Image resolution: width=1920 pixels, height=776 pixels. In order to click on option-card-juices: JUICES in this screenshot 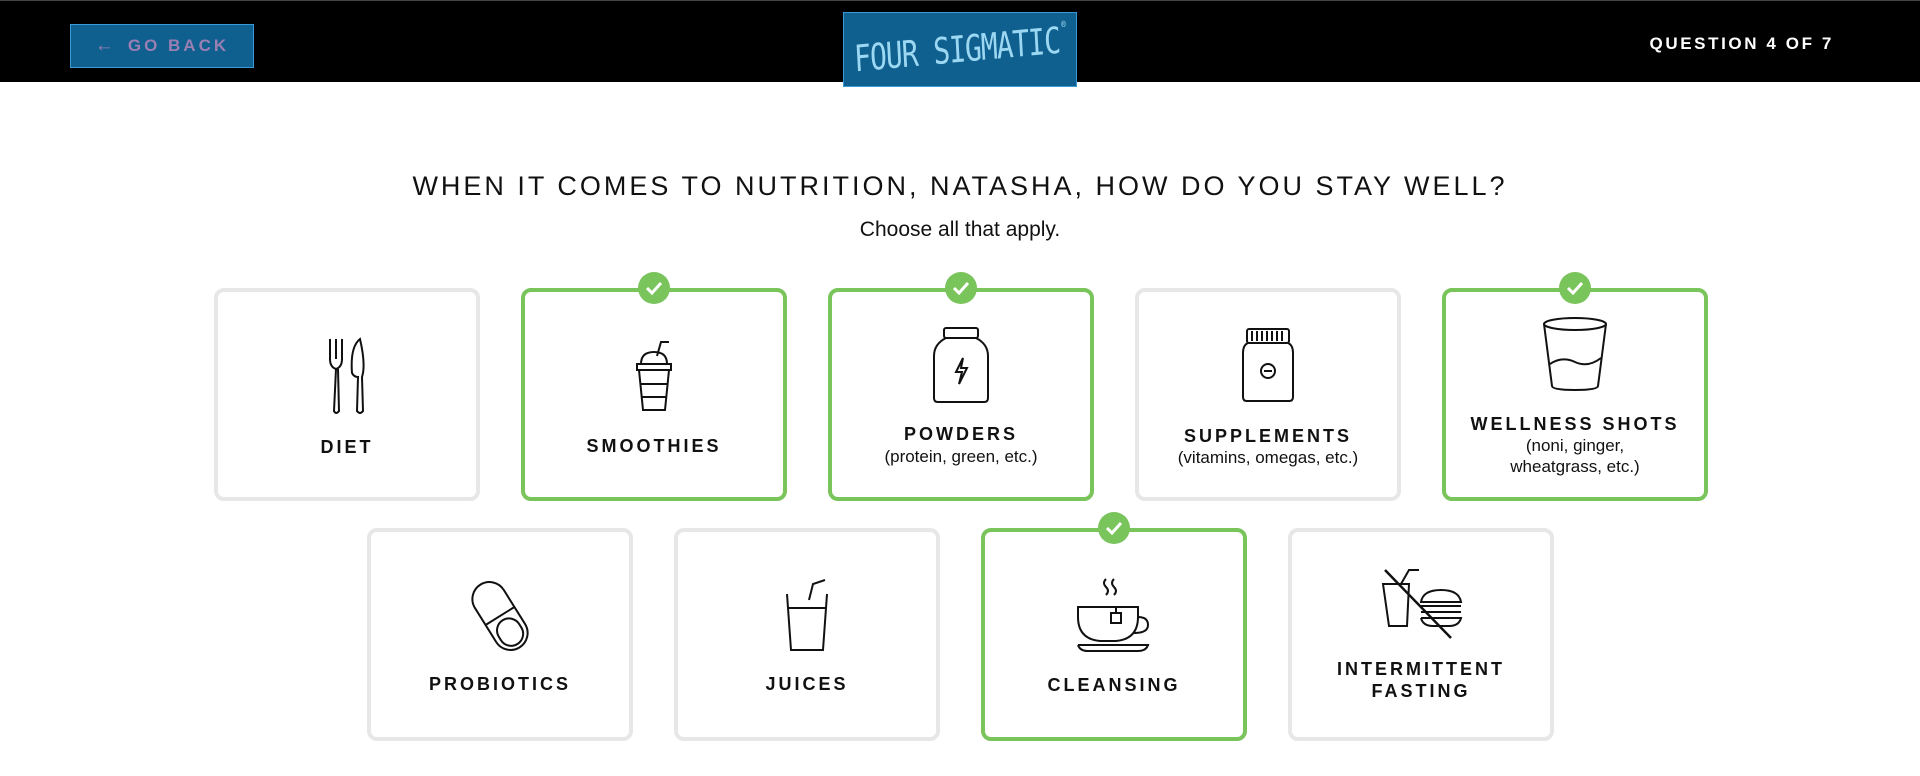, I will do `click(807, 634)`.